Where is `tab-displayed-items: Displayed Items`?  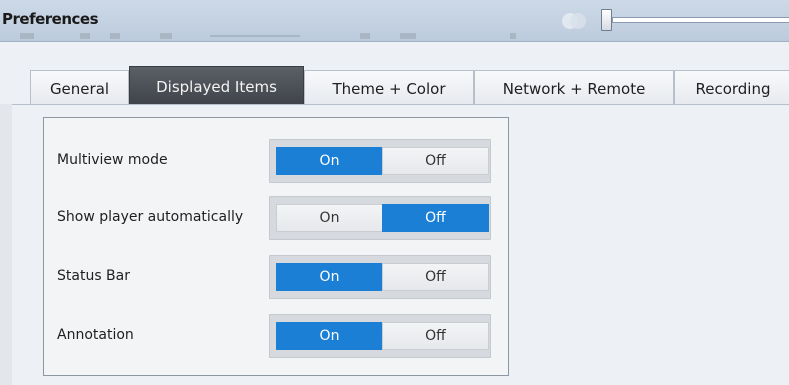
tab-displayed-items: Displayed Items is located at coordinates (216, 86).